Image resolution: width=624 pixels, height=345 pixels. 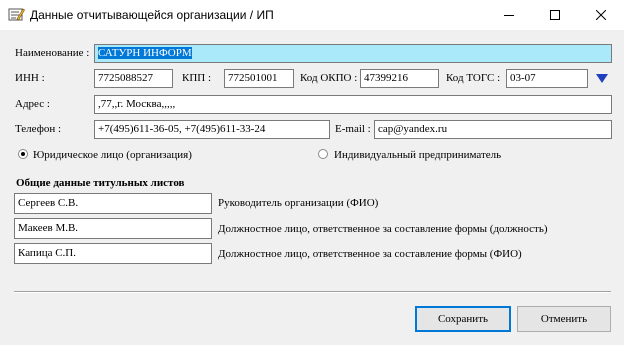 I want to click on name-field: САТУРН ИНФОРМ, so click(x=353, y=53).